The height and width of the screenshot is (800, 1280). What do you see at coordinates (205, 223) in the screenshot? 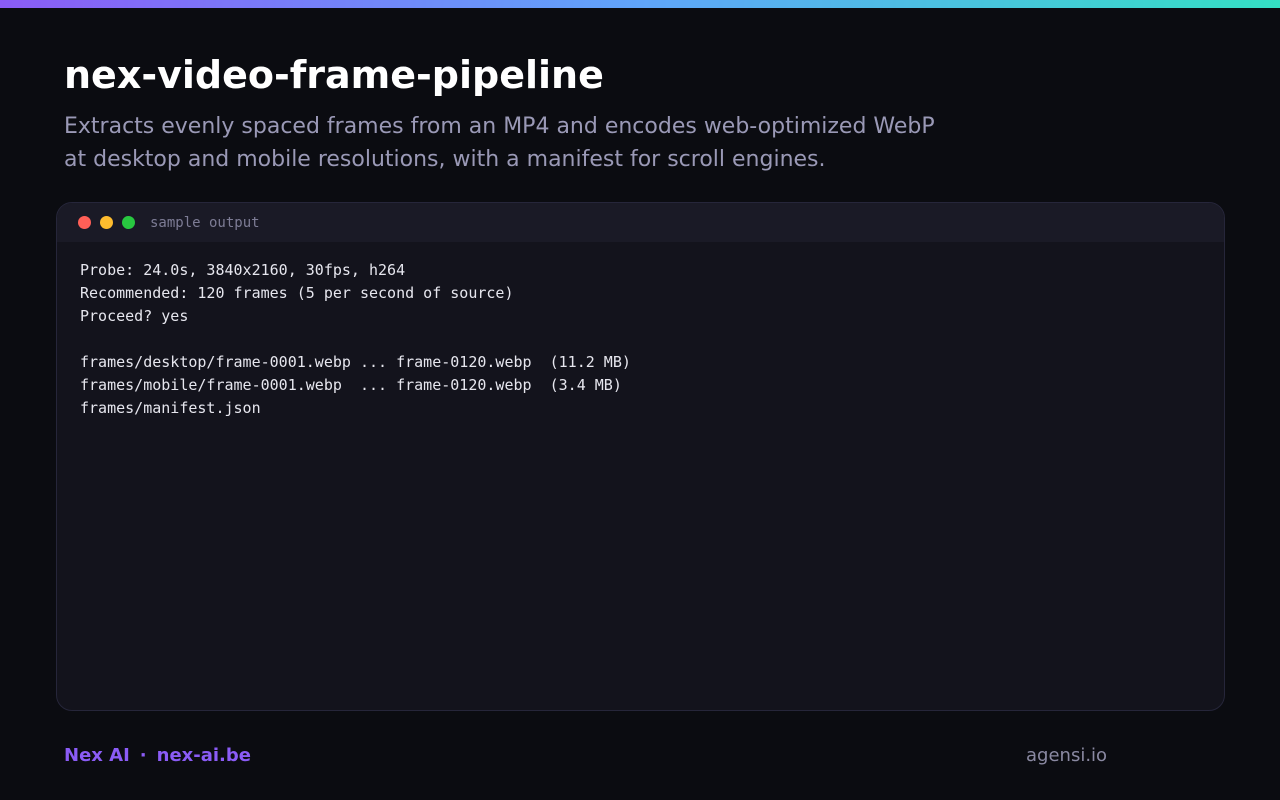
I see `terminal-label: sample output` at bounding box center [205, 223].